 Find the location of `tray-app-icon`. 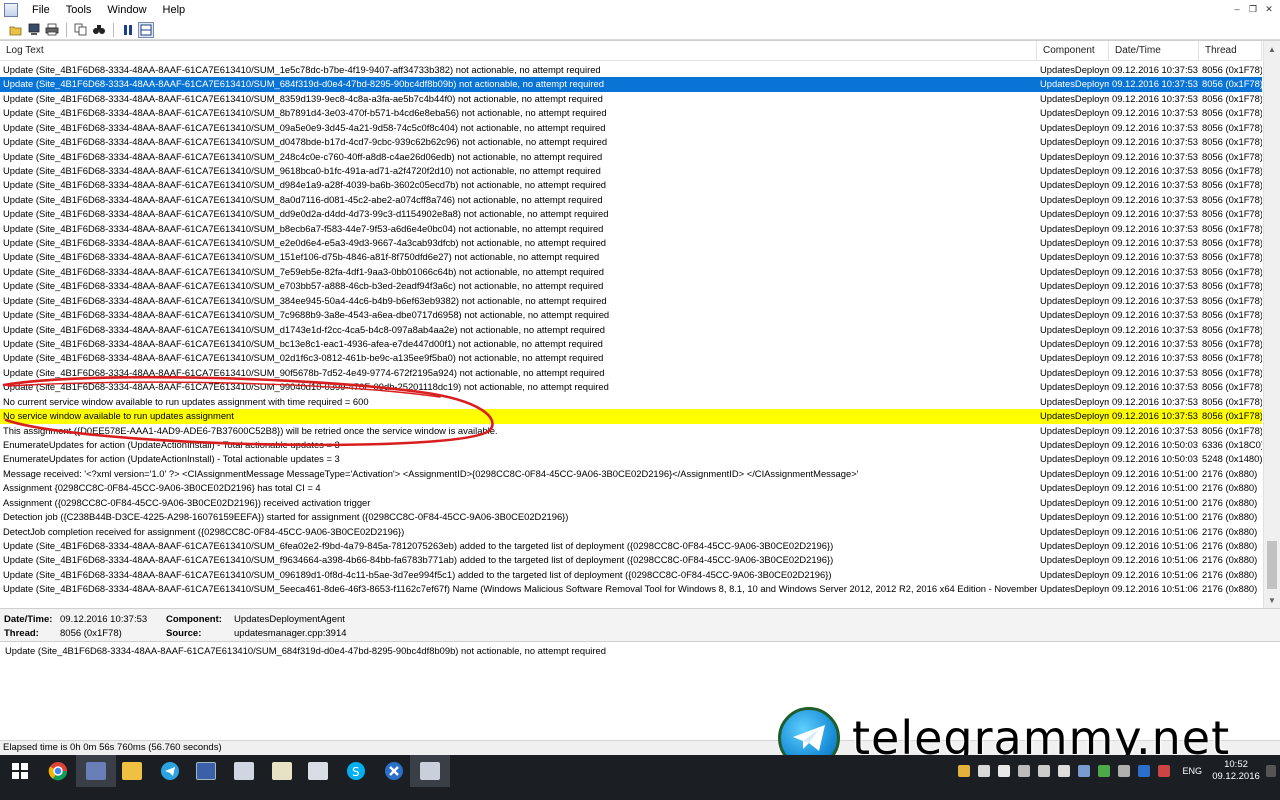

tray-app-icon is located at coordinates (984, 771).